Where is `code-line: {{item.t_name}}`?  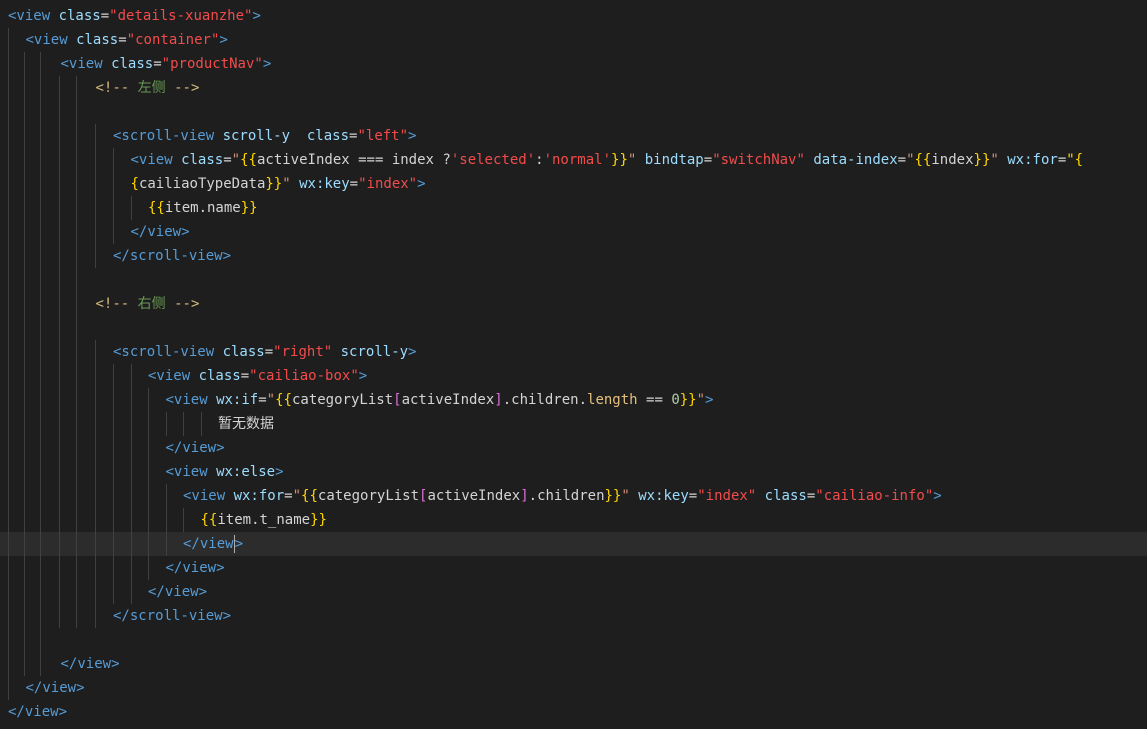 code-line: {{item.t_name}} is located at coordinates (573, 520).